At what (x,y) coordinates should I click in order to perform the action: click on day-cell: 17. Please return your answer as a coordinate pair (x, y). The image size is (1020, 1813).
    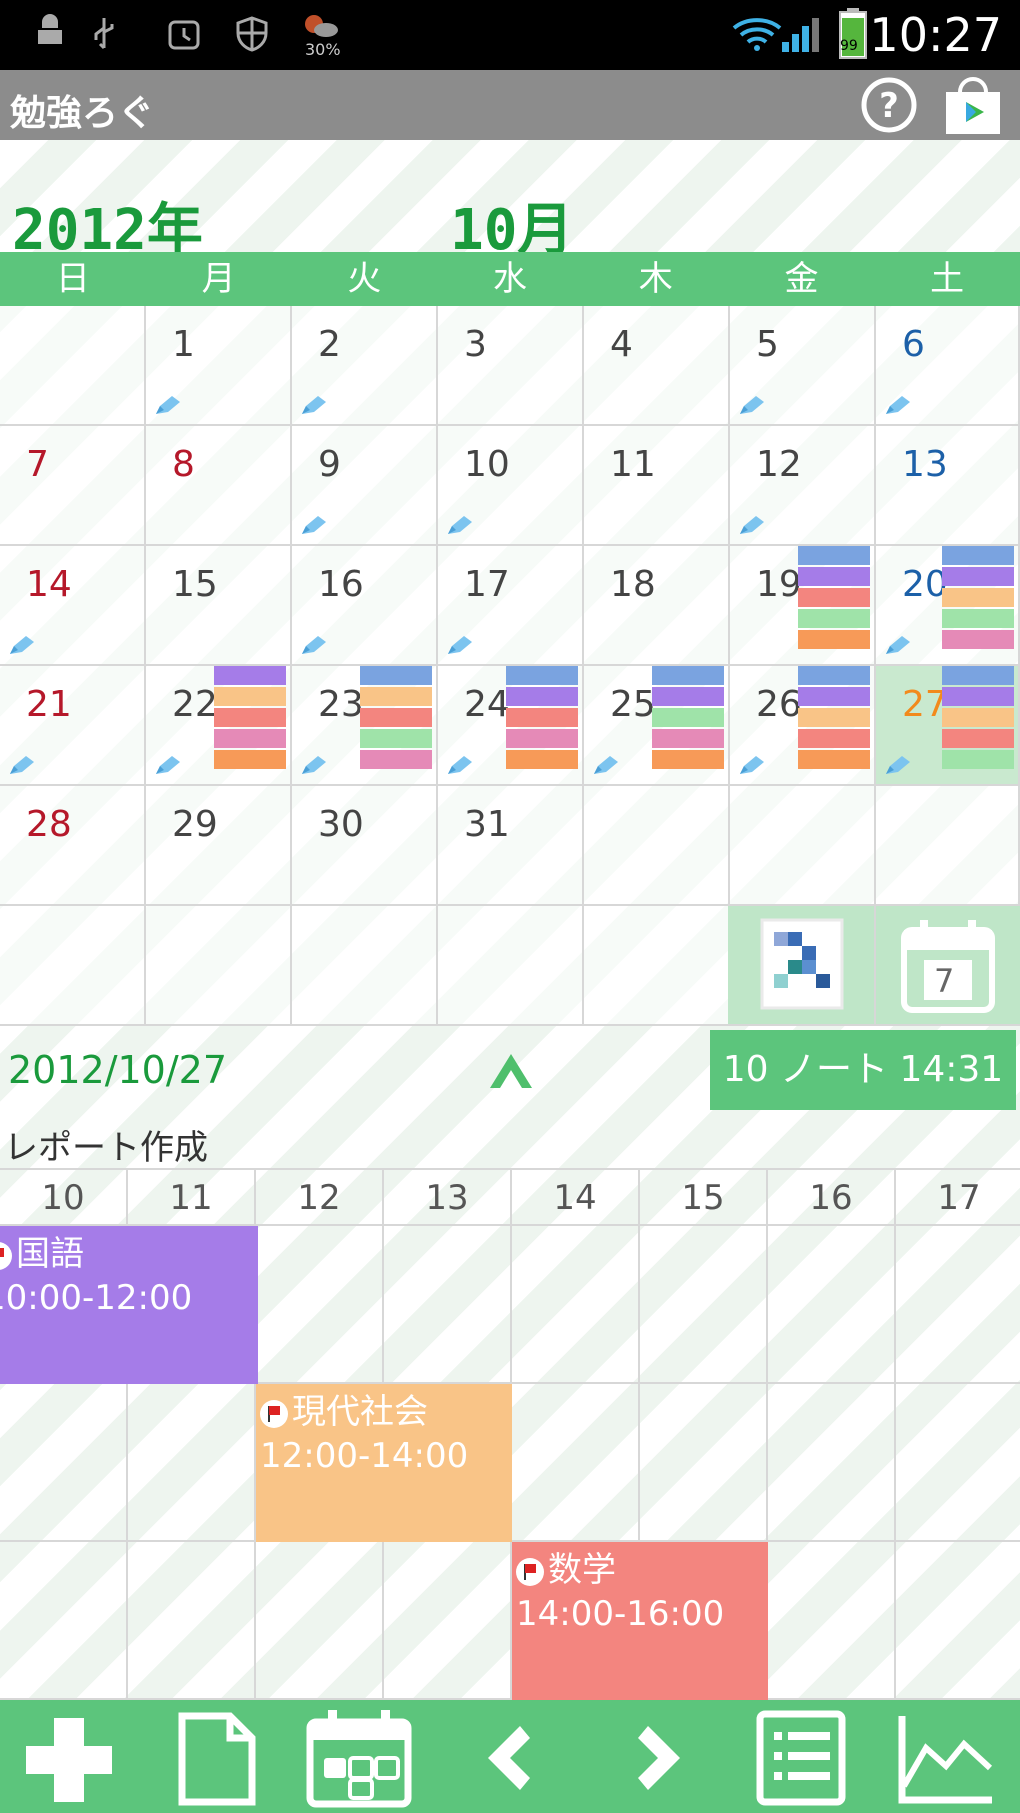
    Looking at the image, I should click on (511, 606).